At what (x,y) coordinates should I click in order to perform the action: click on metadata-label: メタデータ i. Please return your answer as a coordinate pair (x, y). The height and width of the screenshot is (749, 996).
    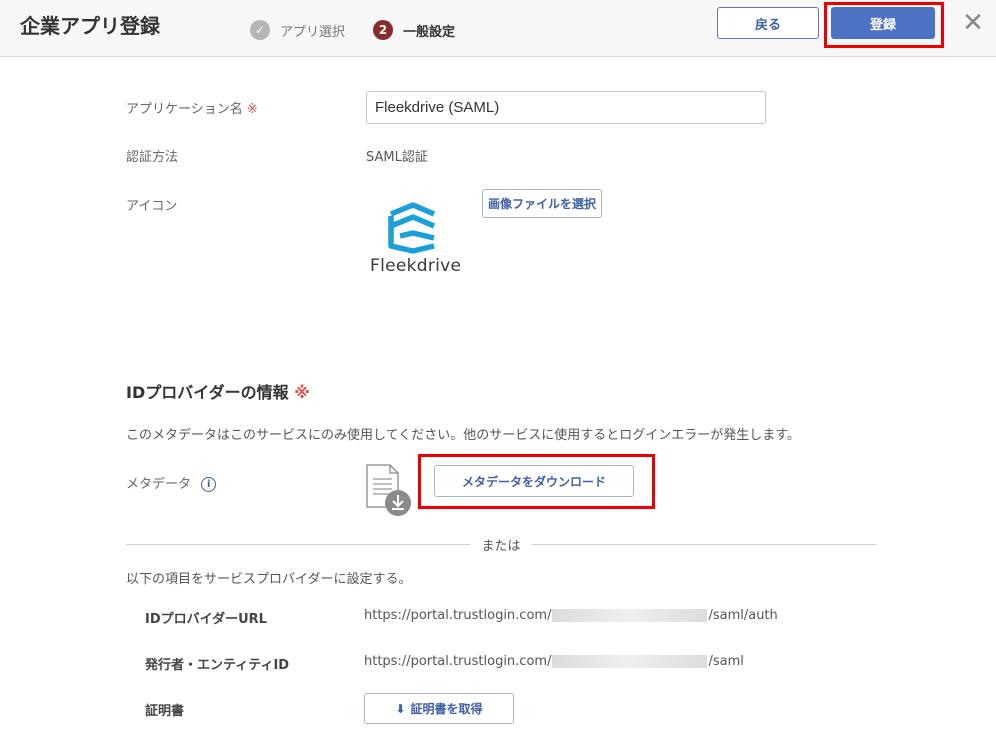
    Looking at the image, I should click on (171, 482).